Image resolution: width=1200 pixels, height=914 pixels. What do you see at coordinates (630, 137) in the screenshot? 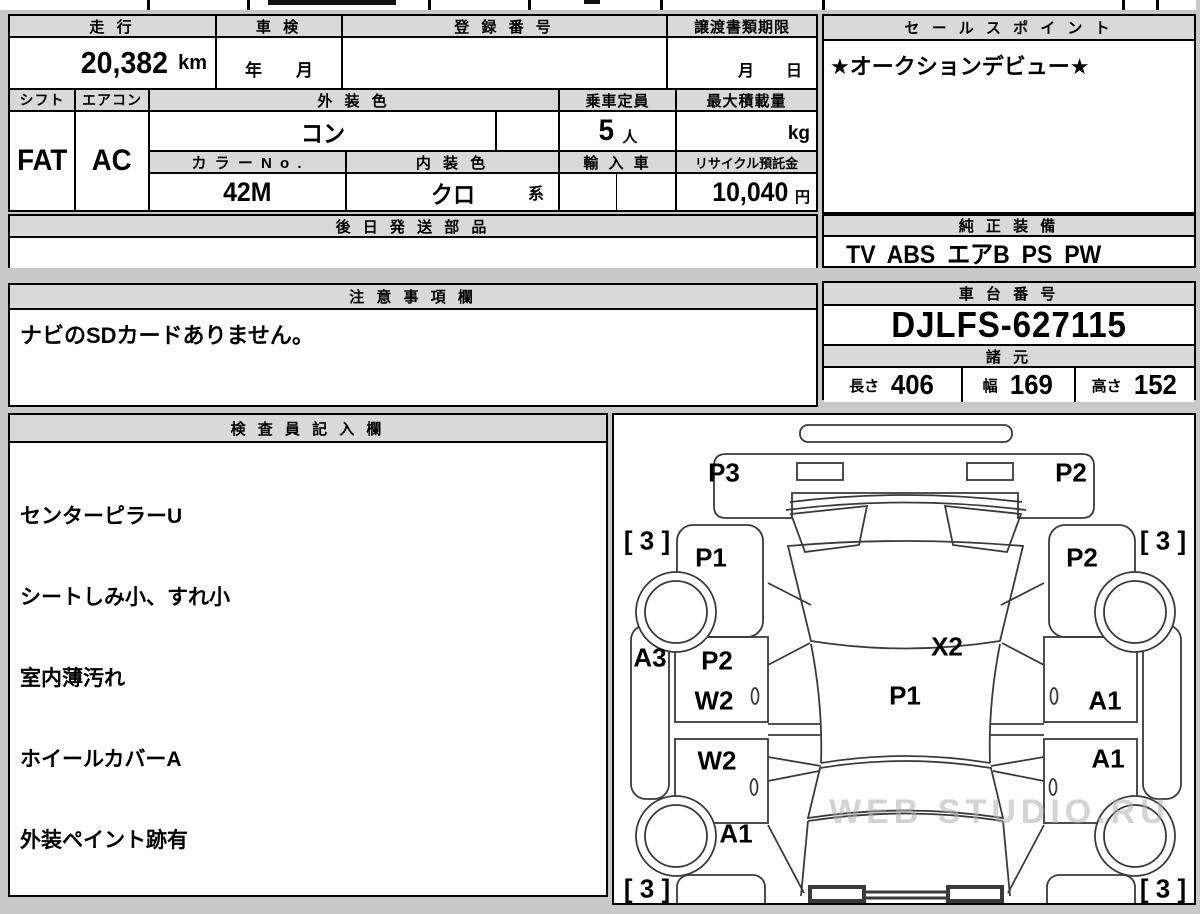
I see `capacity-unit: 人` at bounding box center [630, 137].